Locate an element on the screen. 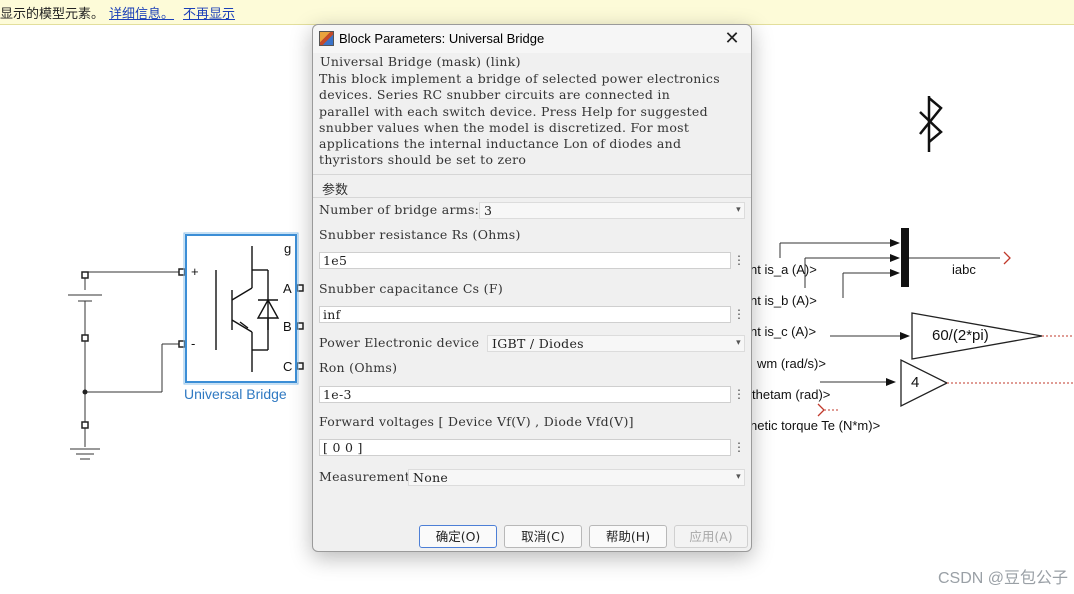 The image size is (1074, 594). port-c: C is located at coordinates (288, 366).